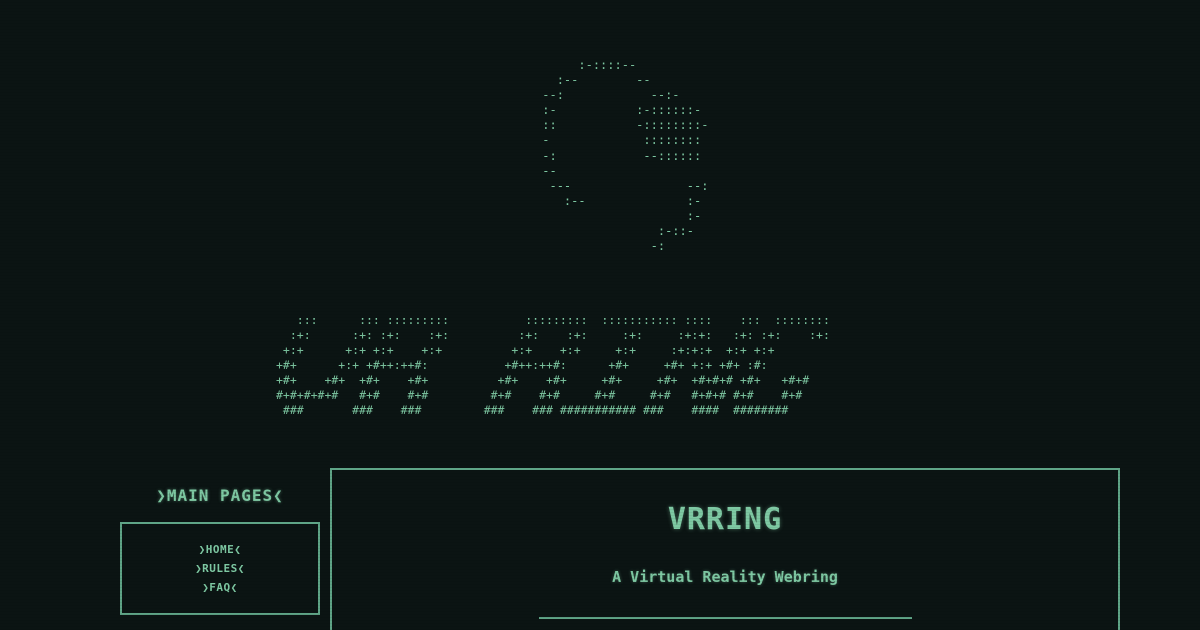  What do you see at coordinates (725, 577) in the screenshot?
I see `site-subtitle: A Virtual Reality Webring` at bounding box center [725, 577].